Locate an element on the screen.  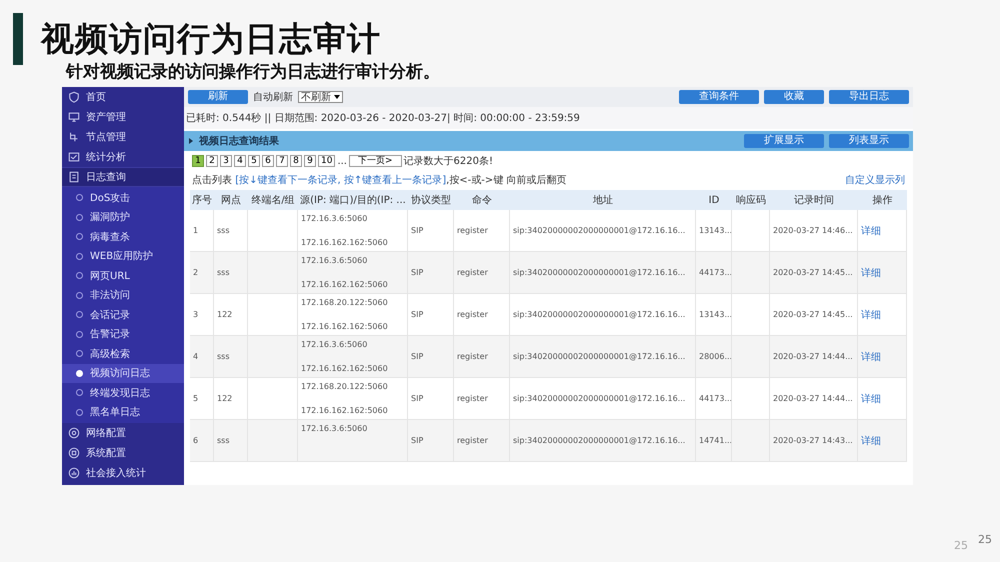
page-button: 7 is located at coordinates (282, 161).